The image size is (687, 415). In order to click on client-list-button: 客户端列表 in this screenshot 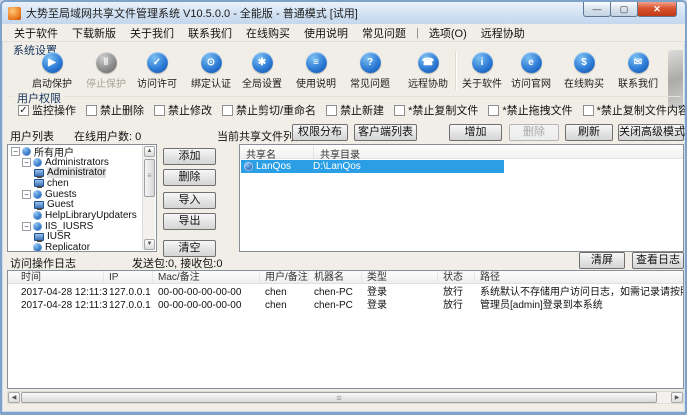, I will do `click(385, 132)`.